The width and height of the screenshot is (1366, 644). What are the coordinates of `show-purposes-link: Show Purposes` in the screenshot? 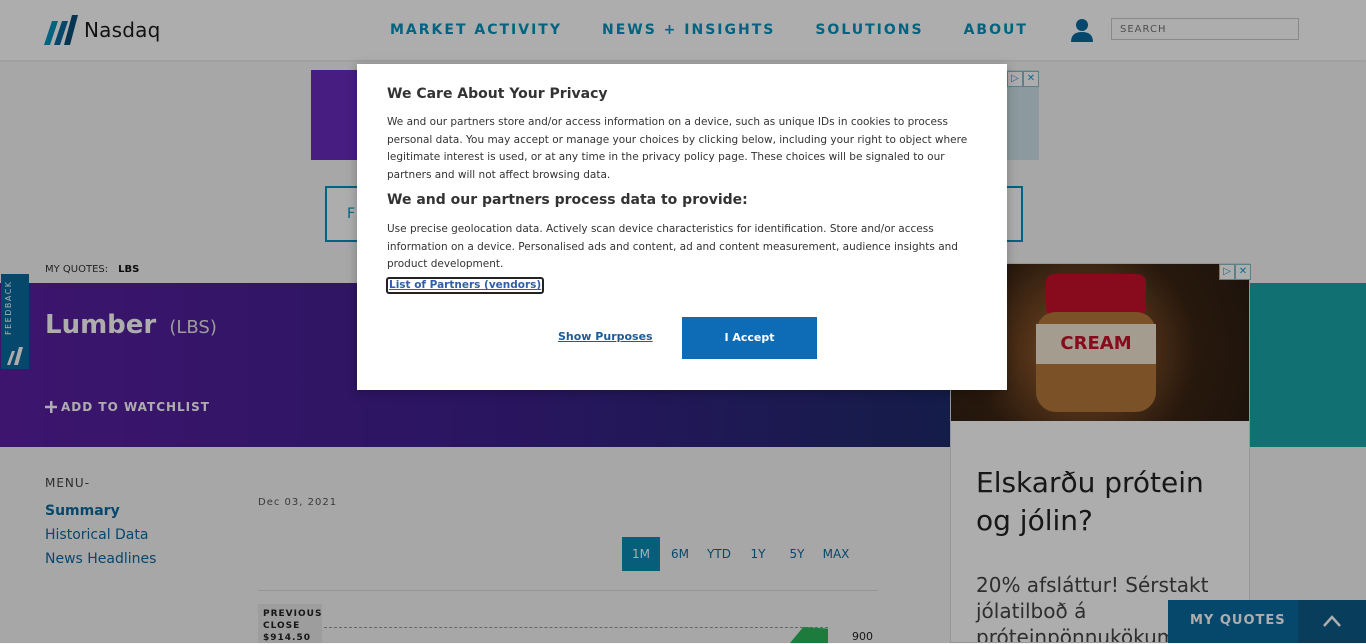 It's located at (605, 336).